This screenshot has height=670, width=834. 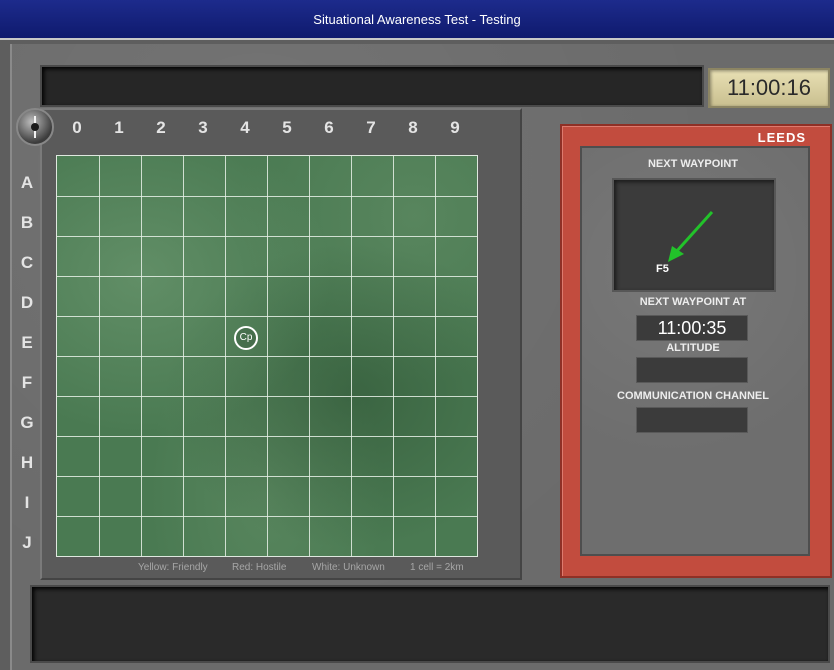 I want to click on waypoint-code: F5, so click(x=662, y=269).